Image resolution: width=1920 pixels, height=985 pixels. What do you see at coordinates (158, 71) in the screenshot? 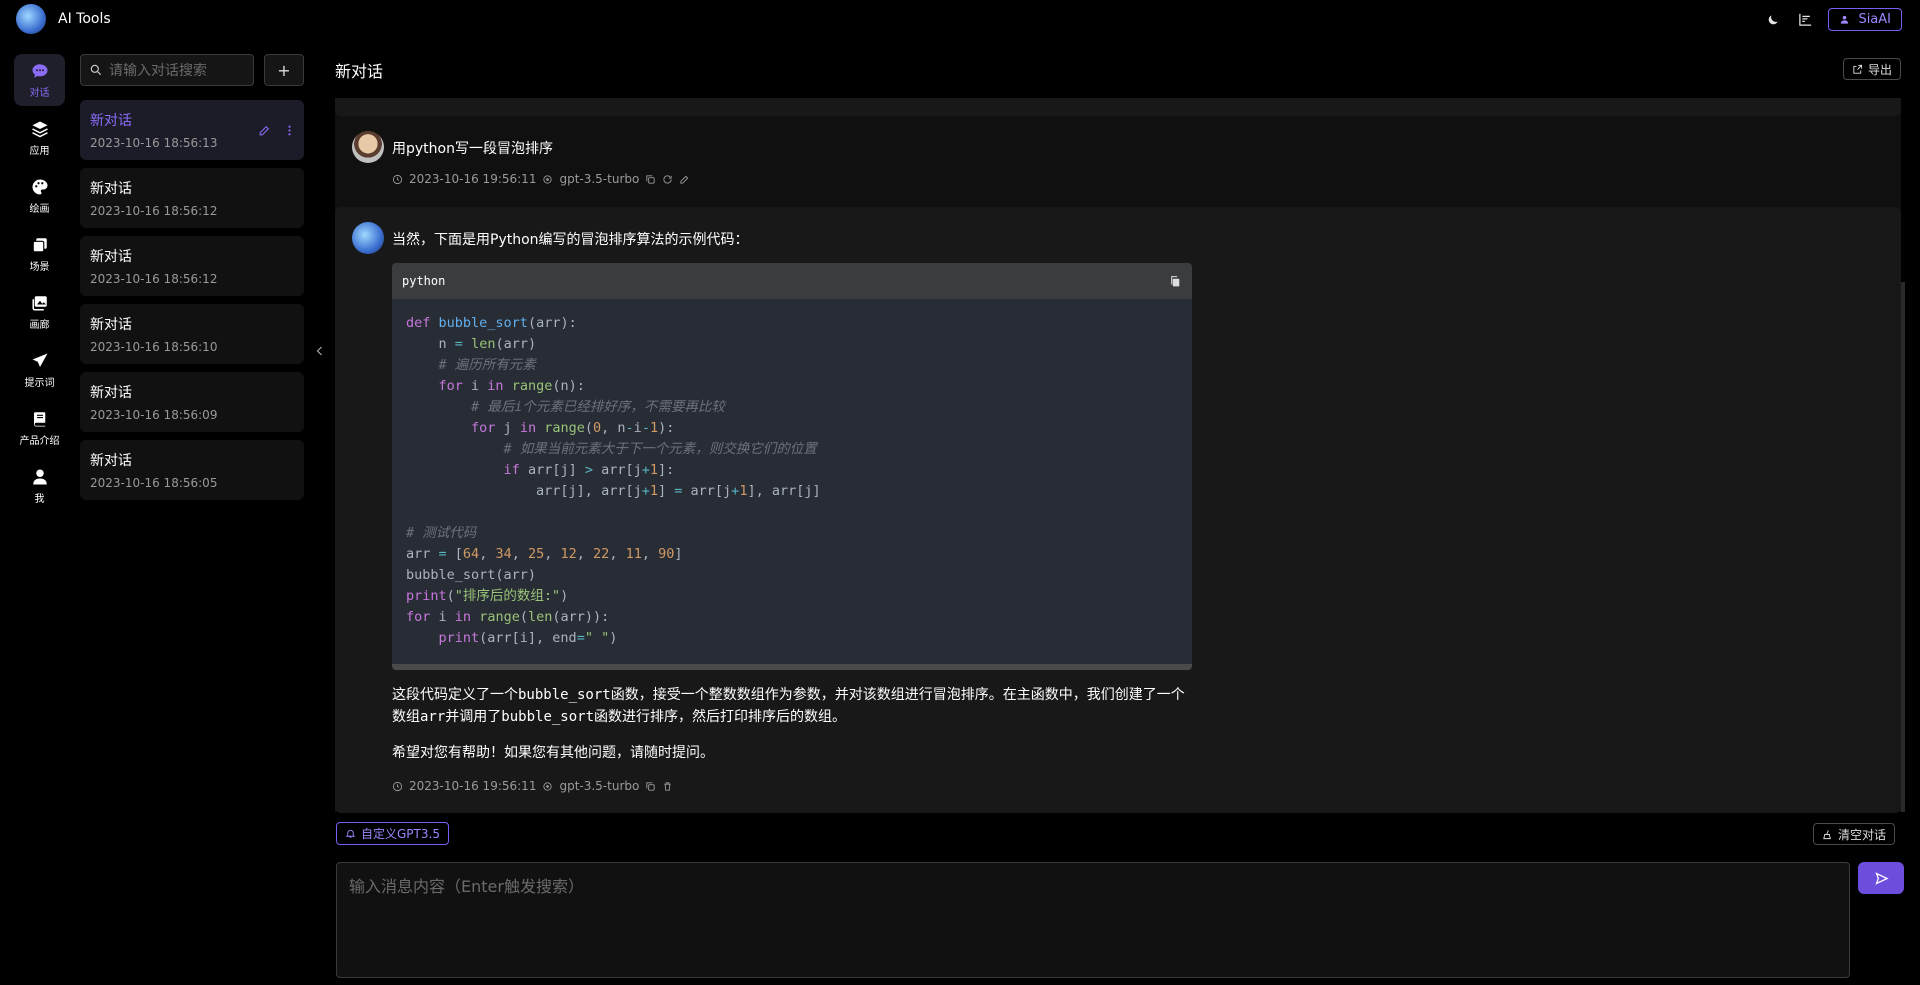
I see `search-placeholder: 请输入对话搜索` at bounding box center [158, 71].